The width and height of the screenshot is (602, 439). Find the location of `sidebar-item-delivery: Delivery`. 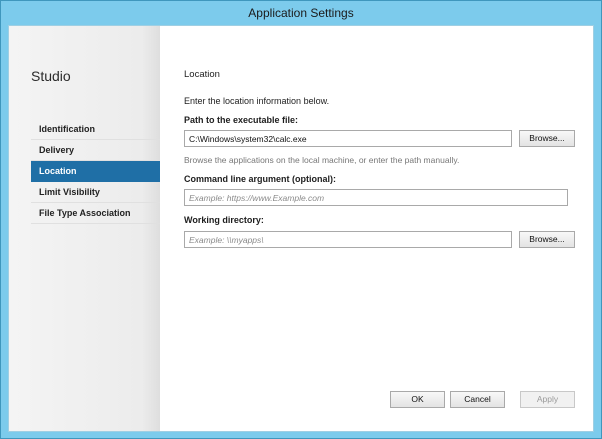

sidebar-item-delivery: Delivery is located at coordinates (95, 150).